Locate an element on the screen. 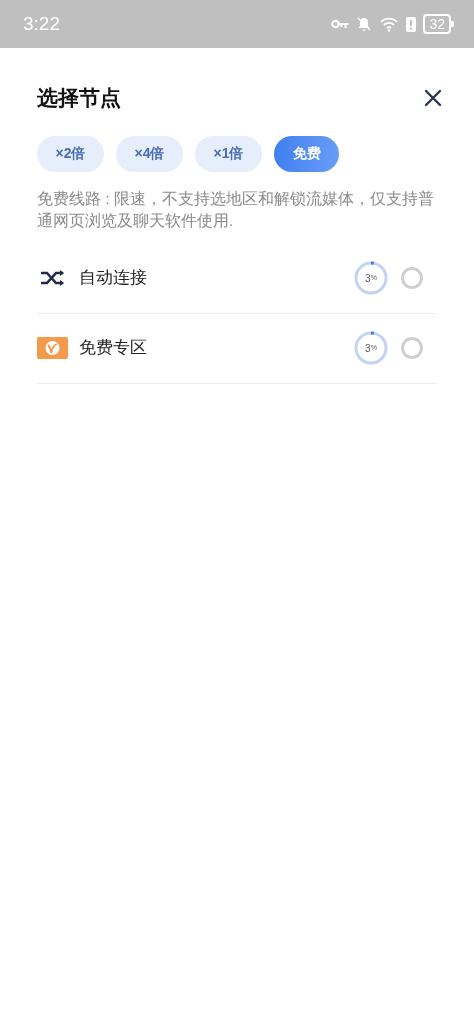 The image size is (474, 1024). status-time: 3:22 is located at coordinates (41, 23).